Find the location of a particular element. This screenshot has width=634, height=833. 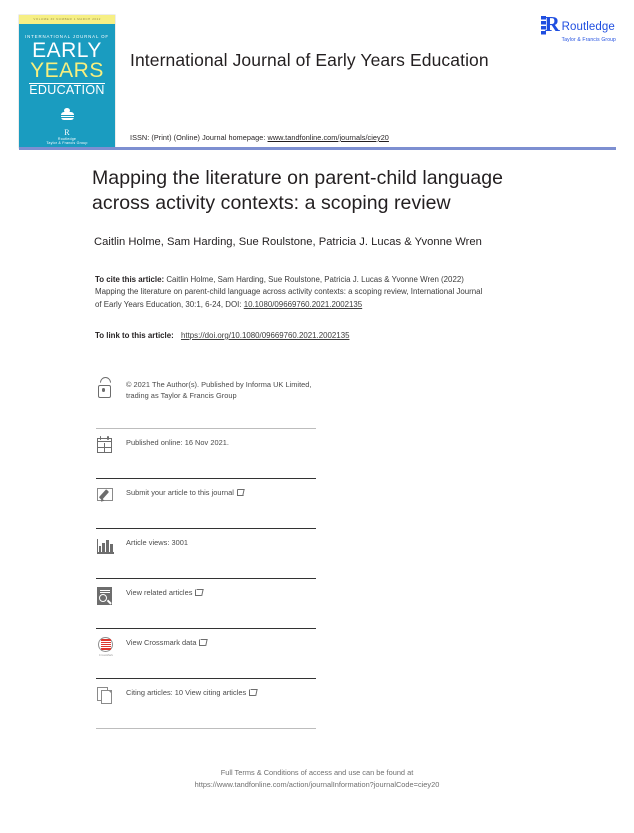

crossmark-link-wrap: View Crossmark data is located at coordinates (166, 642).